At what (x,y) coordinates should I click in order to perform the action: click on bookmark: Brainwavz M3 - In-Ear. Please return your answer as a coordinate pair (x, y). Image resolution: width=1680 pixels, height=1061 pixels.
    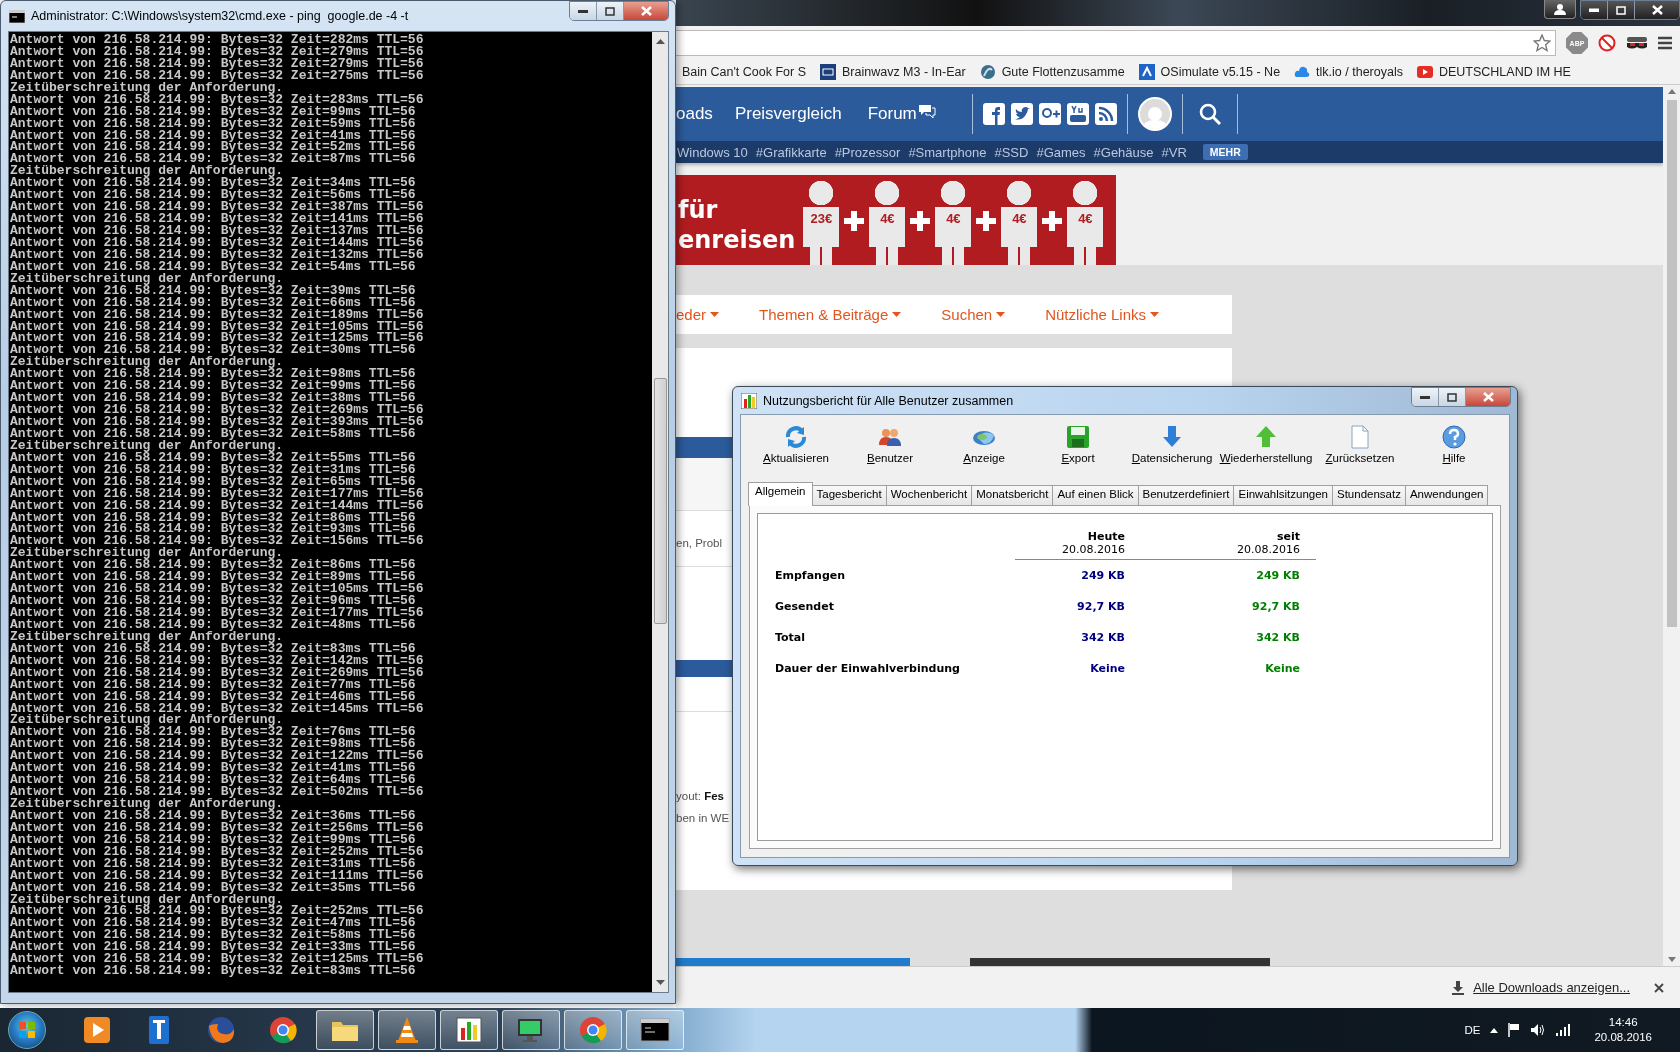
    Looking at the image, I should click on (892, 72).